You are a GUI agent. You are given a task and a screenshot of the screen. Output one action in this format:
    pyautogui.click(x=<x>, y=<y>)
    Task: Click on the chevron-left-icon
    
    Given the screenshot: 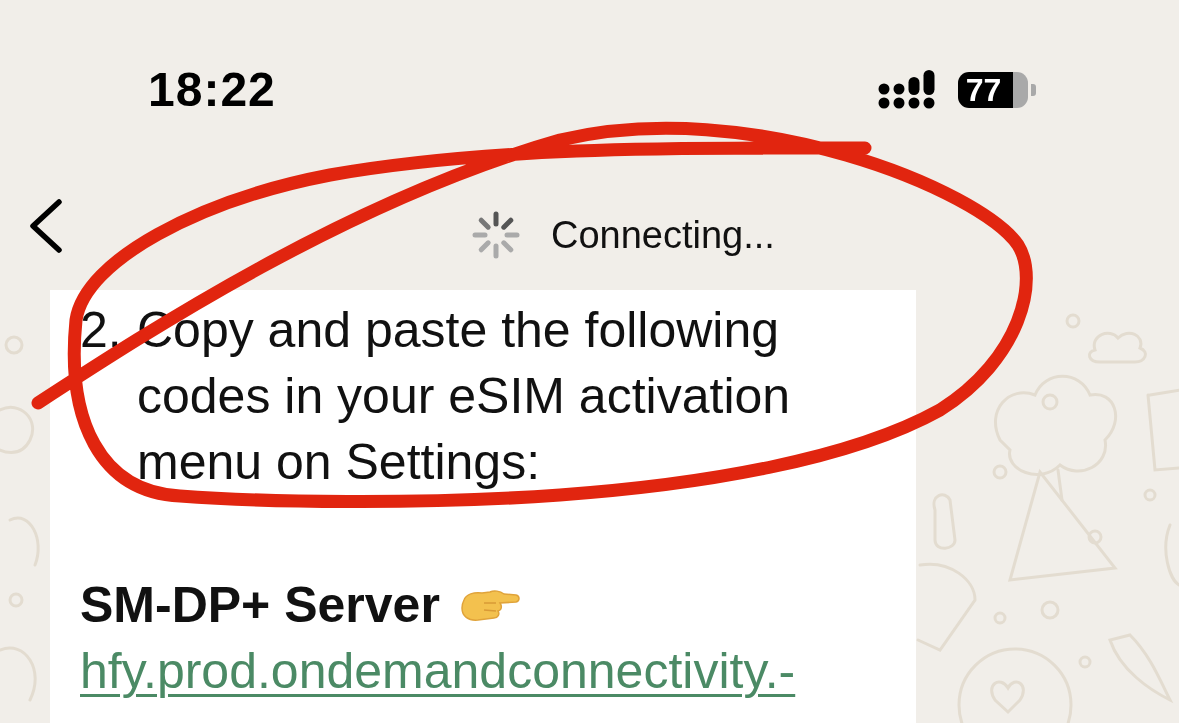 What is the action you would take?
    pyautogui.click(x=45, y=226)
    